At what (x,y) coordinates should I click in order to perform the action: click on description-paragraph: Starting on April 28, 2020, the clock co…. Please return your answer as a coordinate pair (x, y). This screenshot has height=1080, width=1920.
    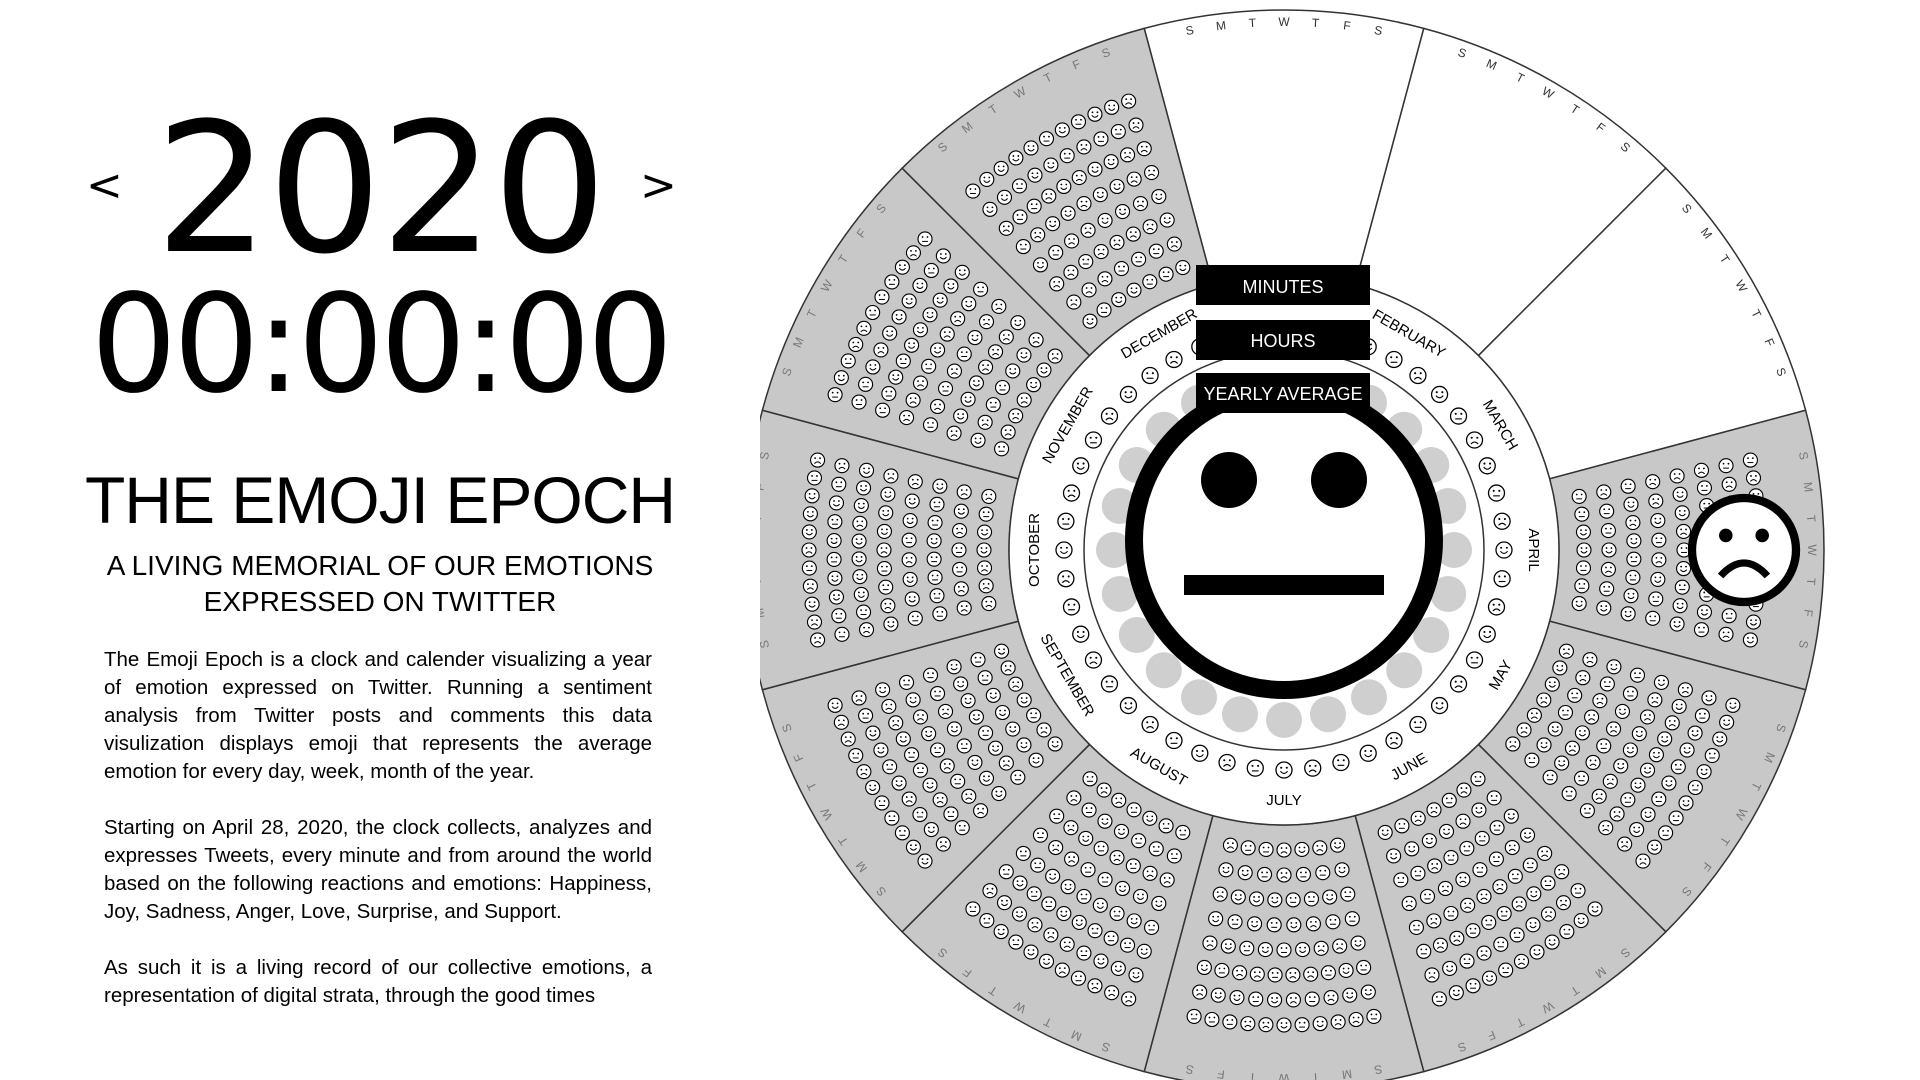
    Looking at the image, I should click on (378, 869).